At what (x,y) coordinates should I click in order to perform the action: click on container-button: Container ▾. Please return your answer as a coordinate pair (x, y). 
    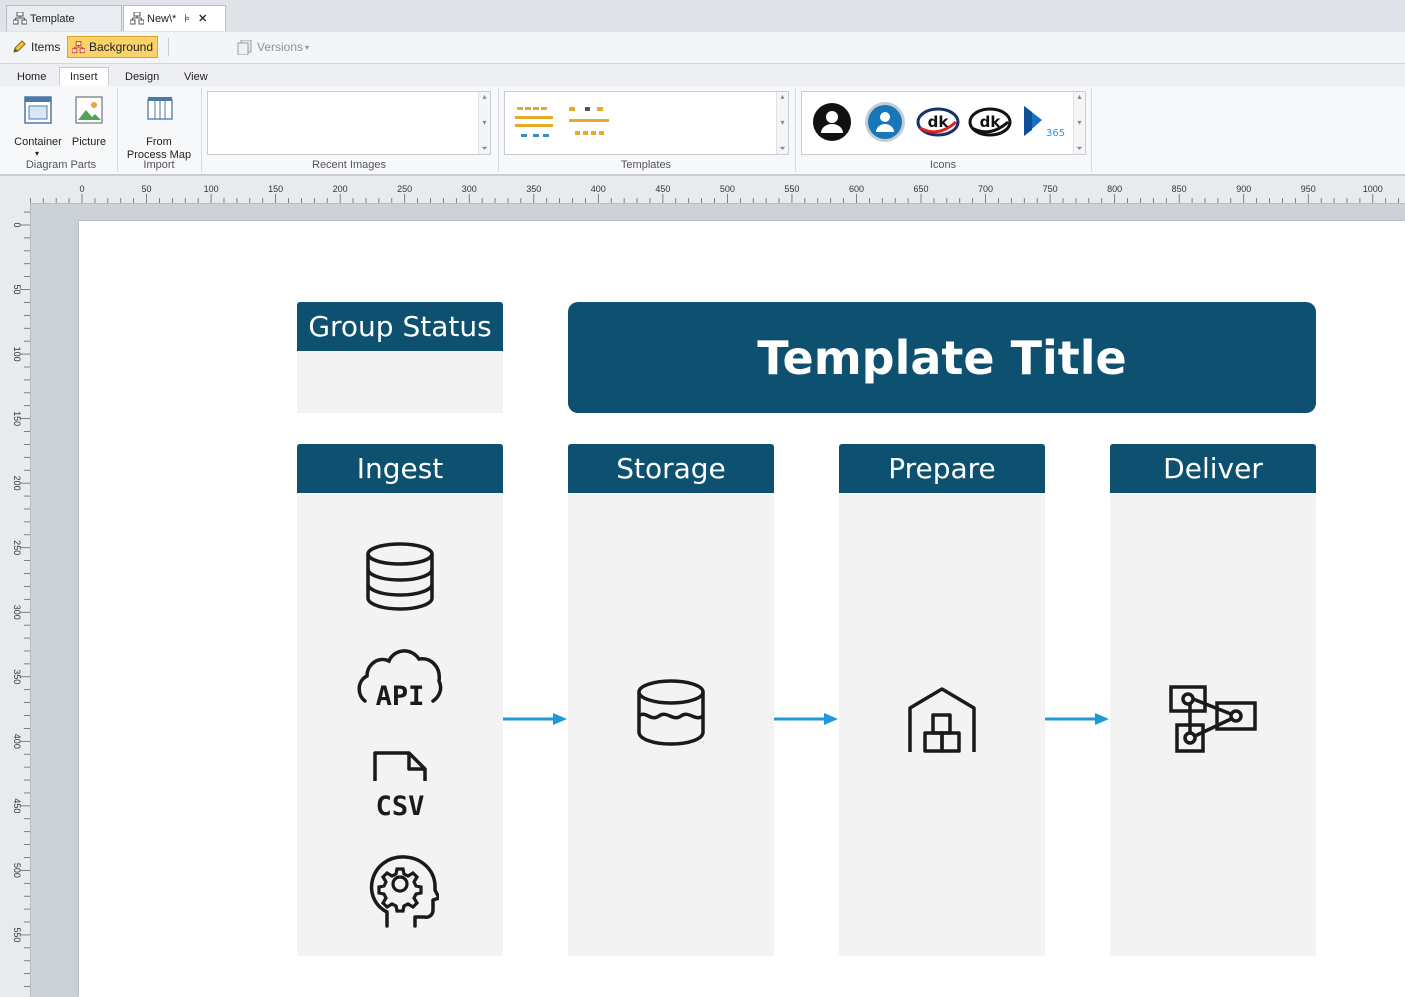
    Looking at the image, I should click on (38, 126).